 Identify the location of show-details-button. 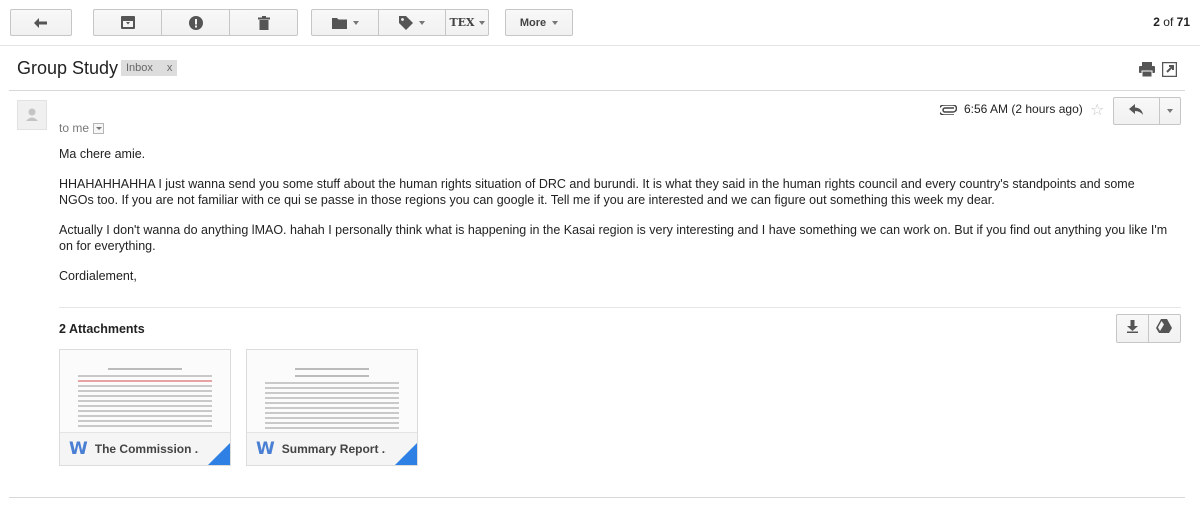
(99, 128).